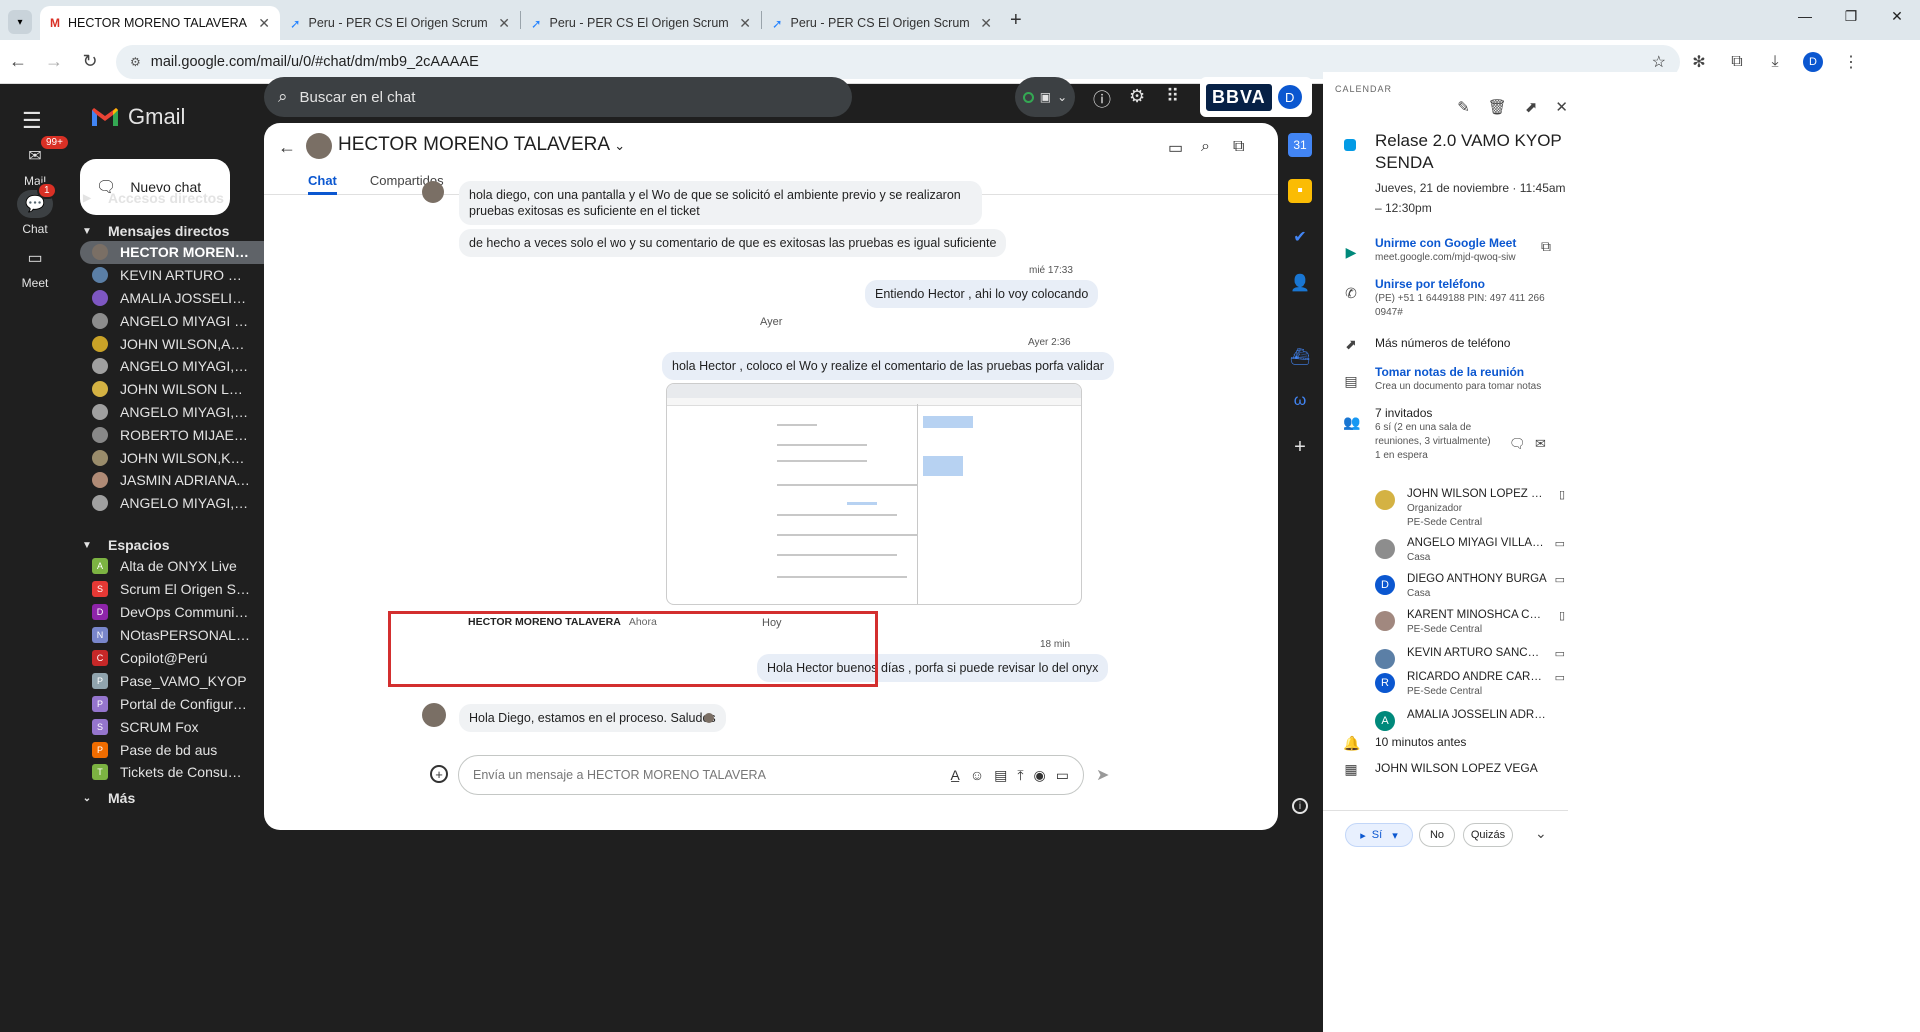 This screenshot has height=1032, width=1920. I want to click on emoji-icon: ☺, so click(977, 775).